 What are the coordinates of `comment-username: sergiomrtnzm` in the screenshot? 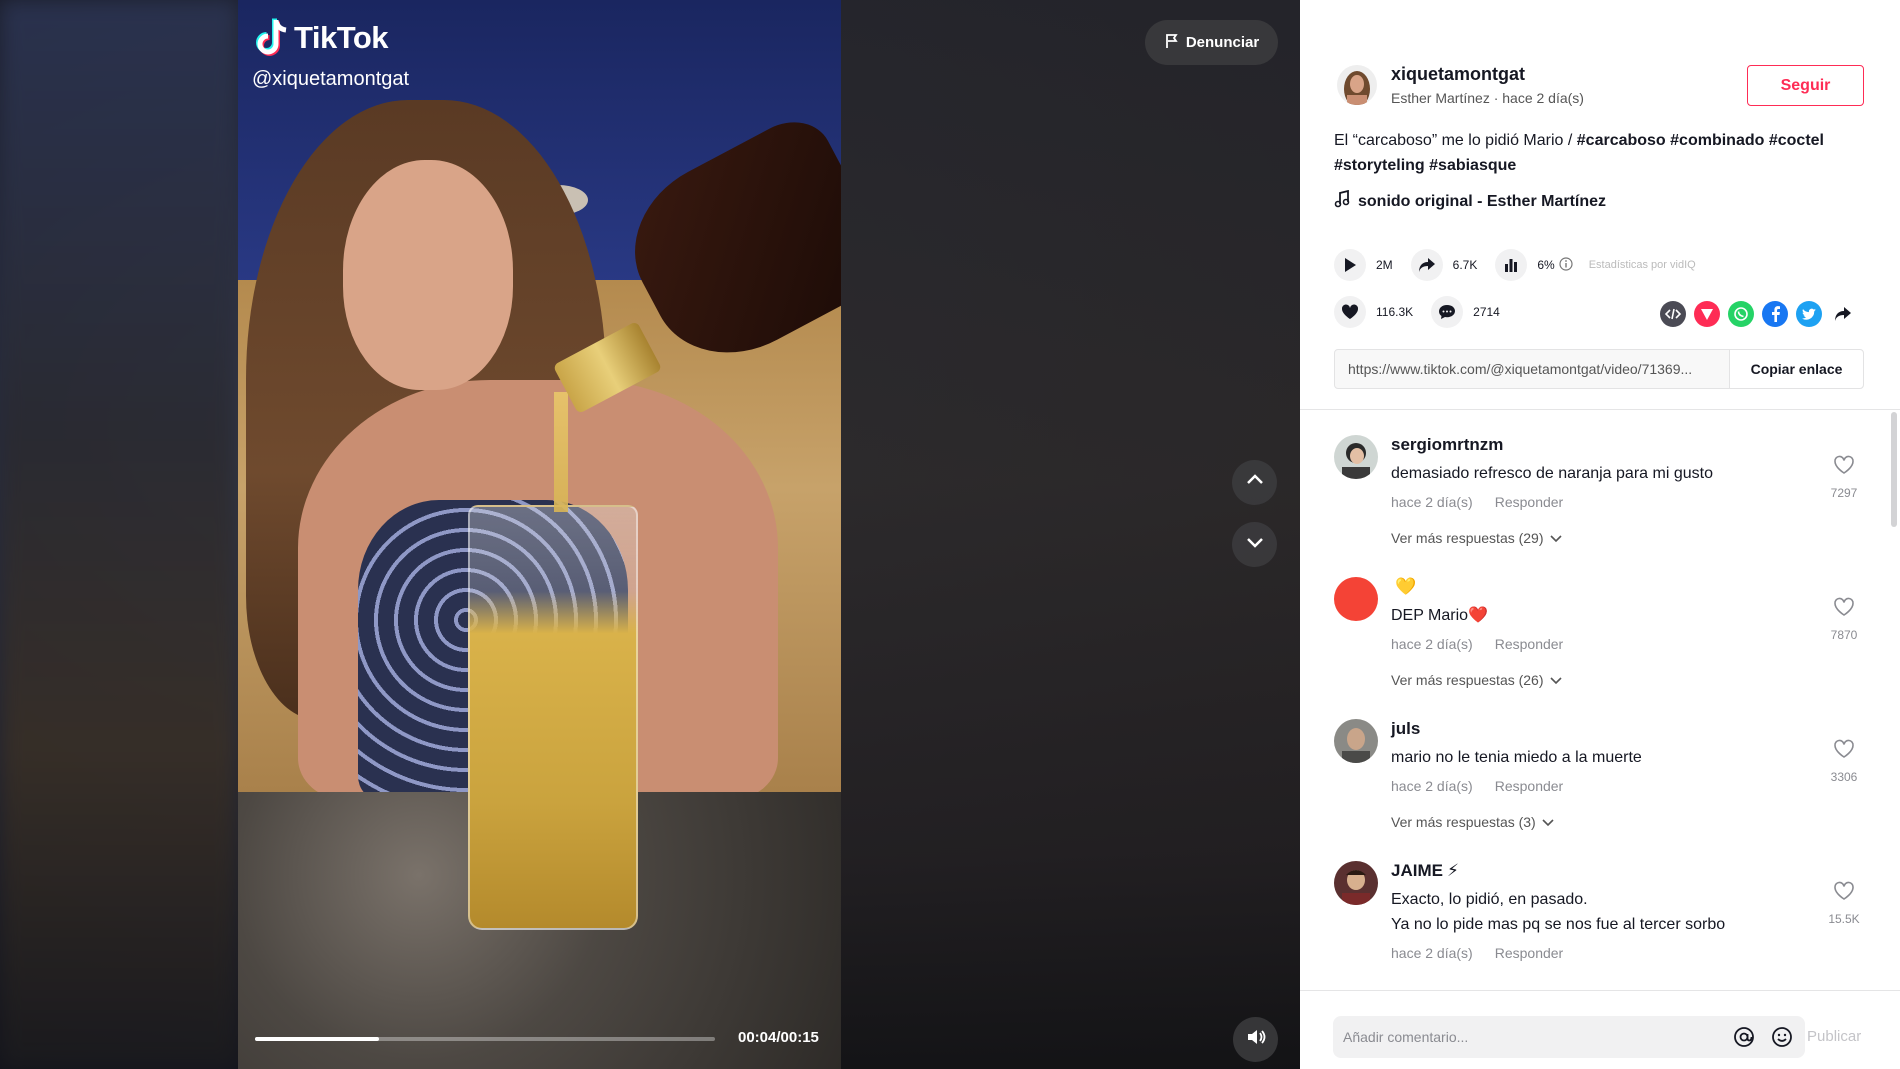 It's located at (1591, 445).